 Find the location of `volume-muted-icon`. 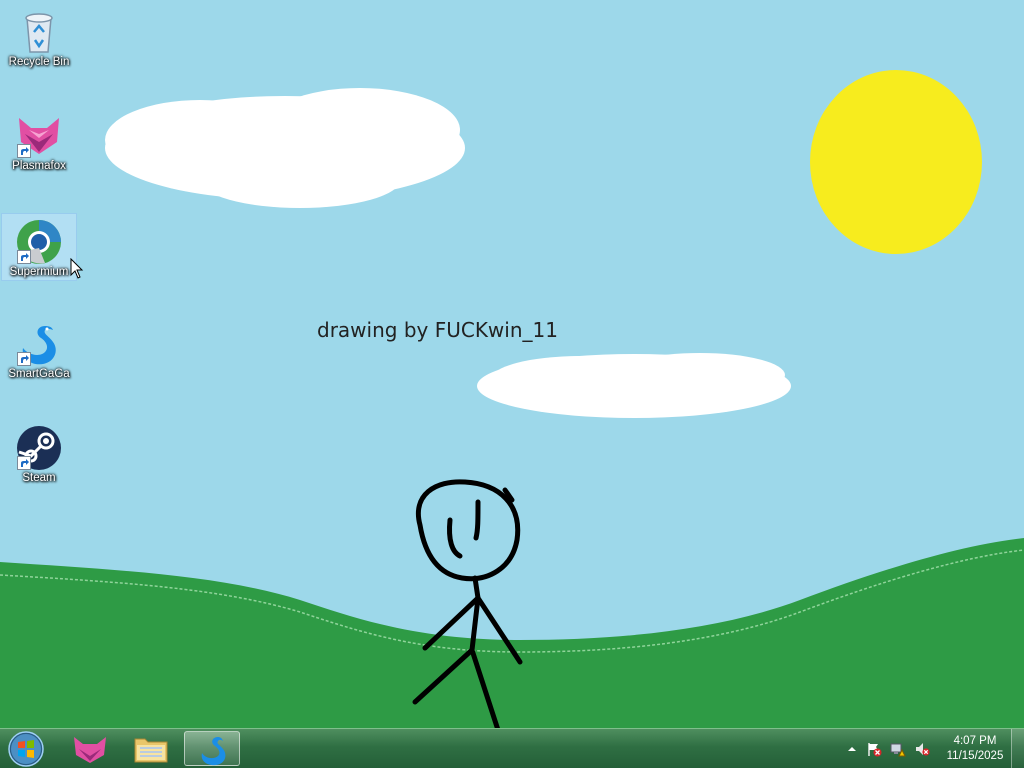

volume-muted-icon is located at coordinates (922, 749).